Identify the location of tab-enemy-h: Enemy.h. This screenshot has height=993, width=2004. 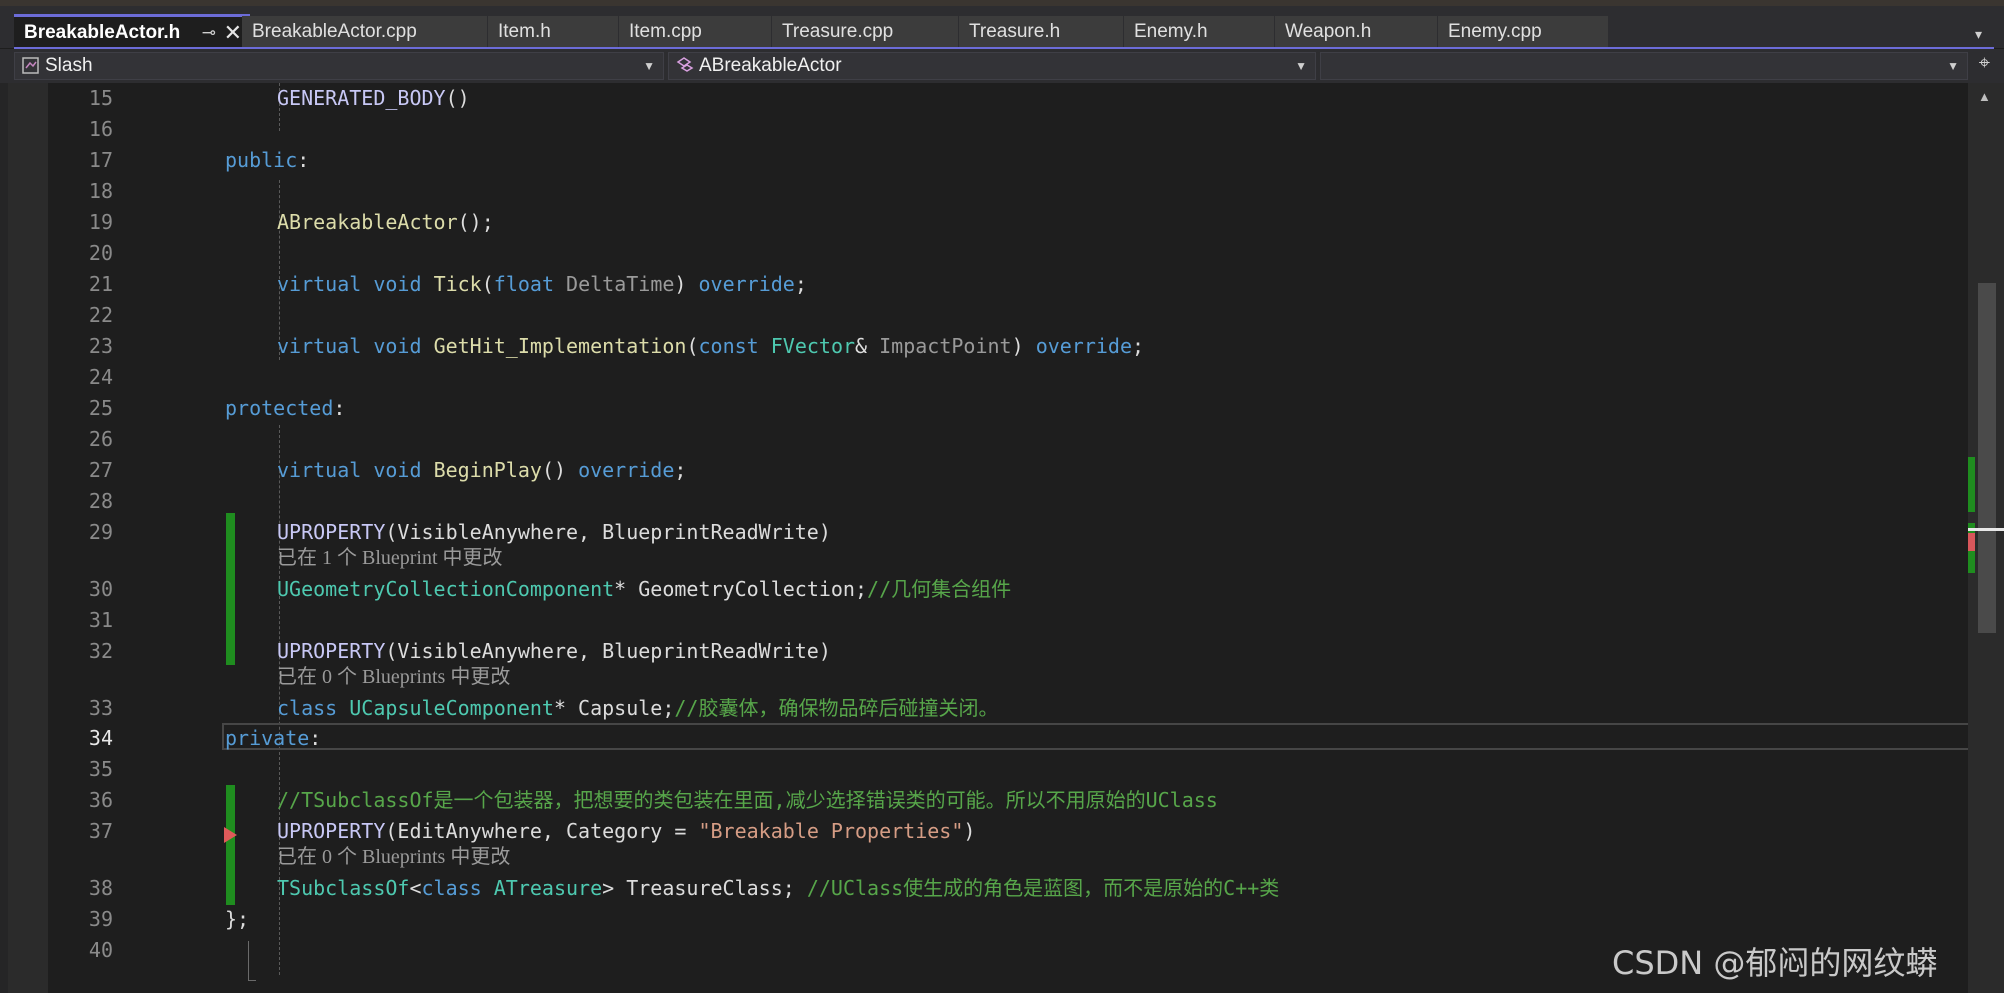
(1199, 31).